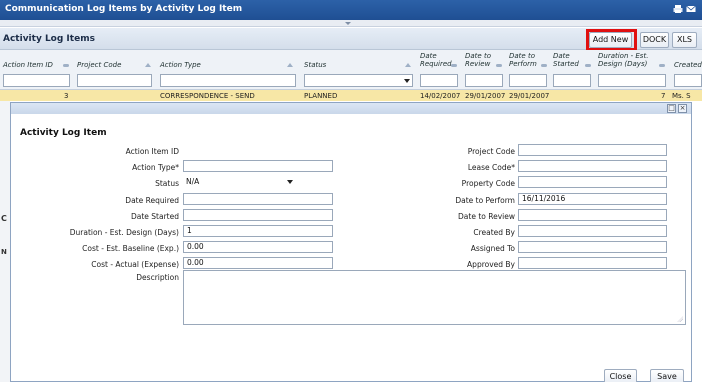  I want to click on panel-title: Activity Log Items, so click(49, 39).